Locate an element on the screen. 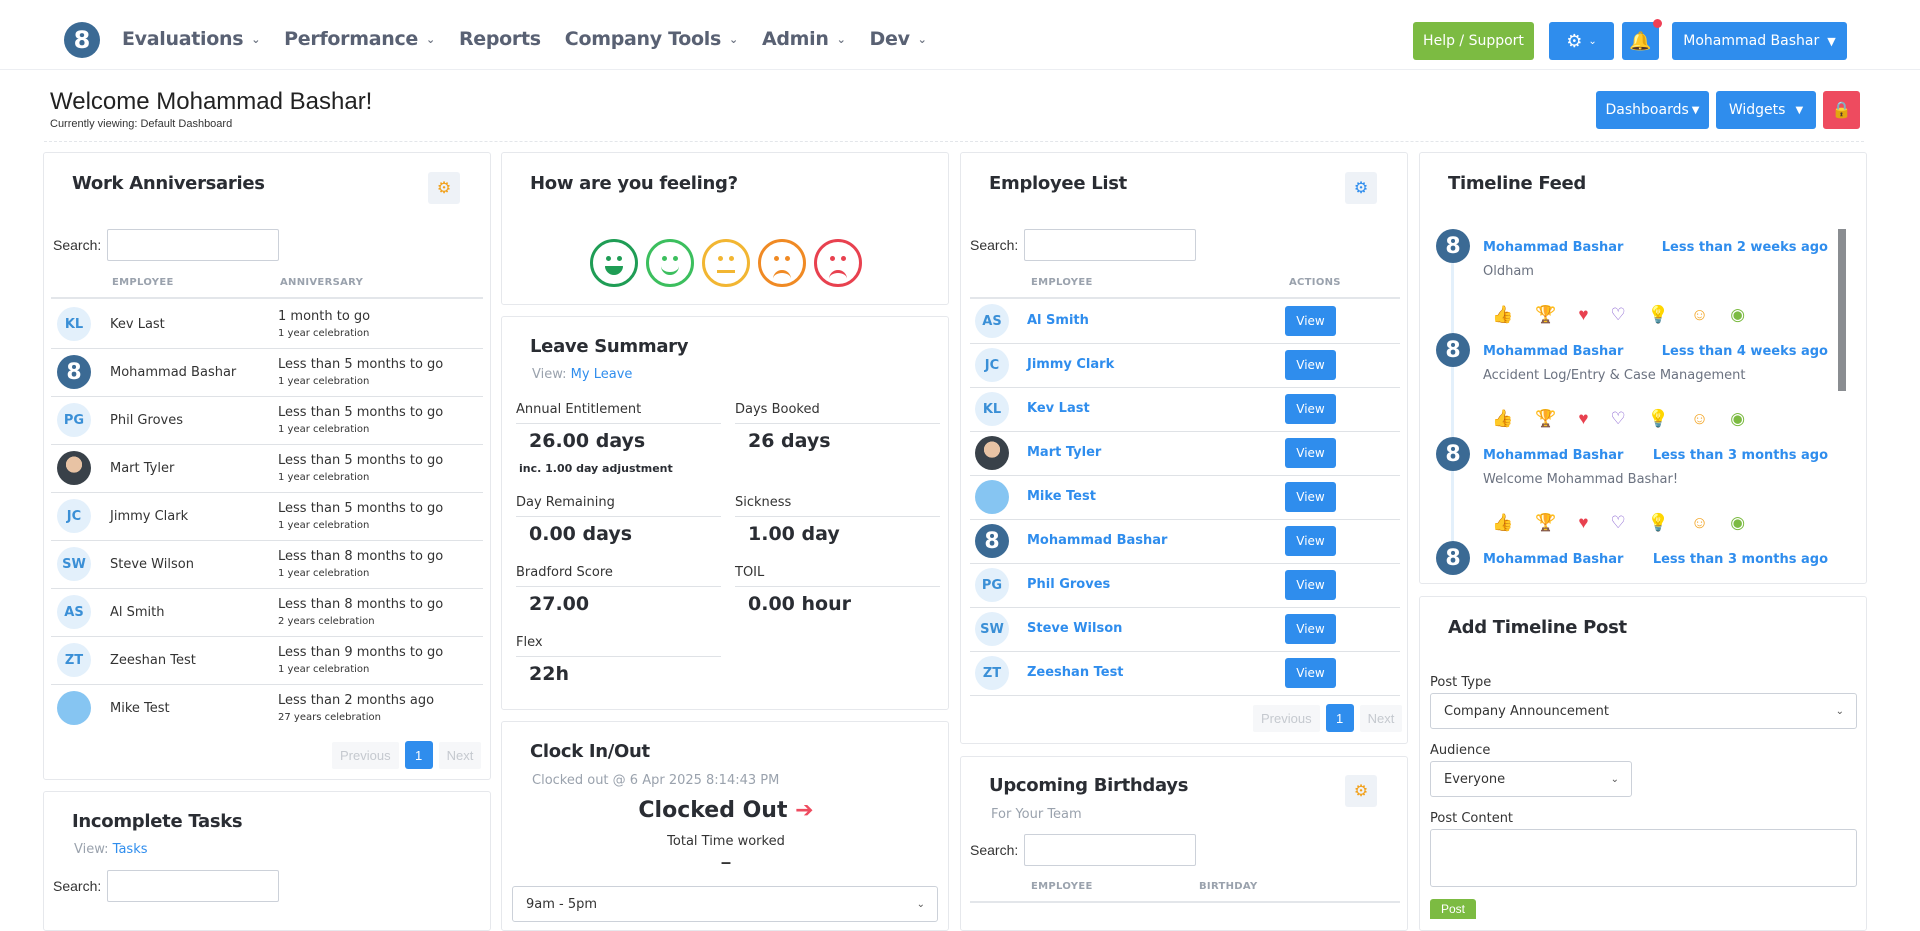 The height and width of the screenshot is (931, 1920). lock-dashboard-button: 🔒 is located at coordinates (1841, 110).